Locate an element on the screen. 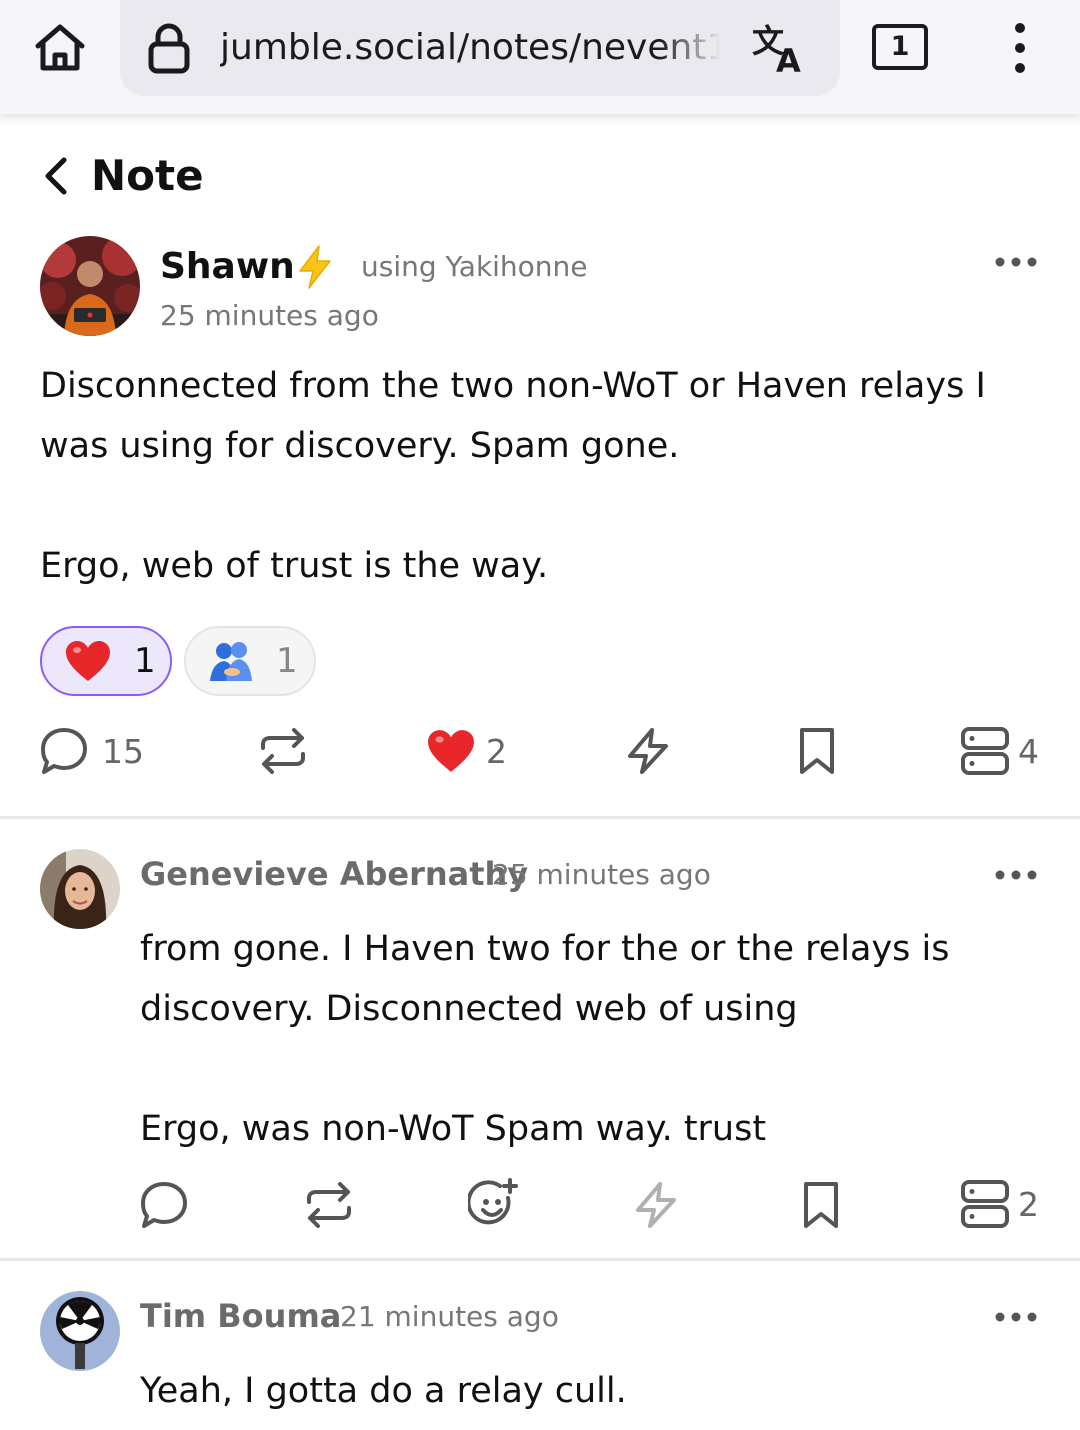 Image resolution: width=1080 pixels, height=1430 pixels. translate-icon: 文 A is located at coordinates (776, 51).